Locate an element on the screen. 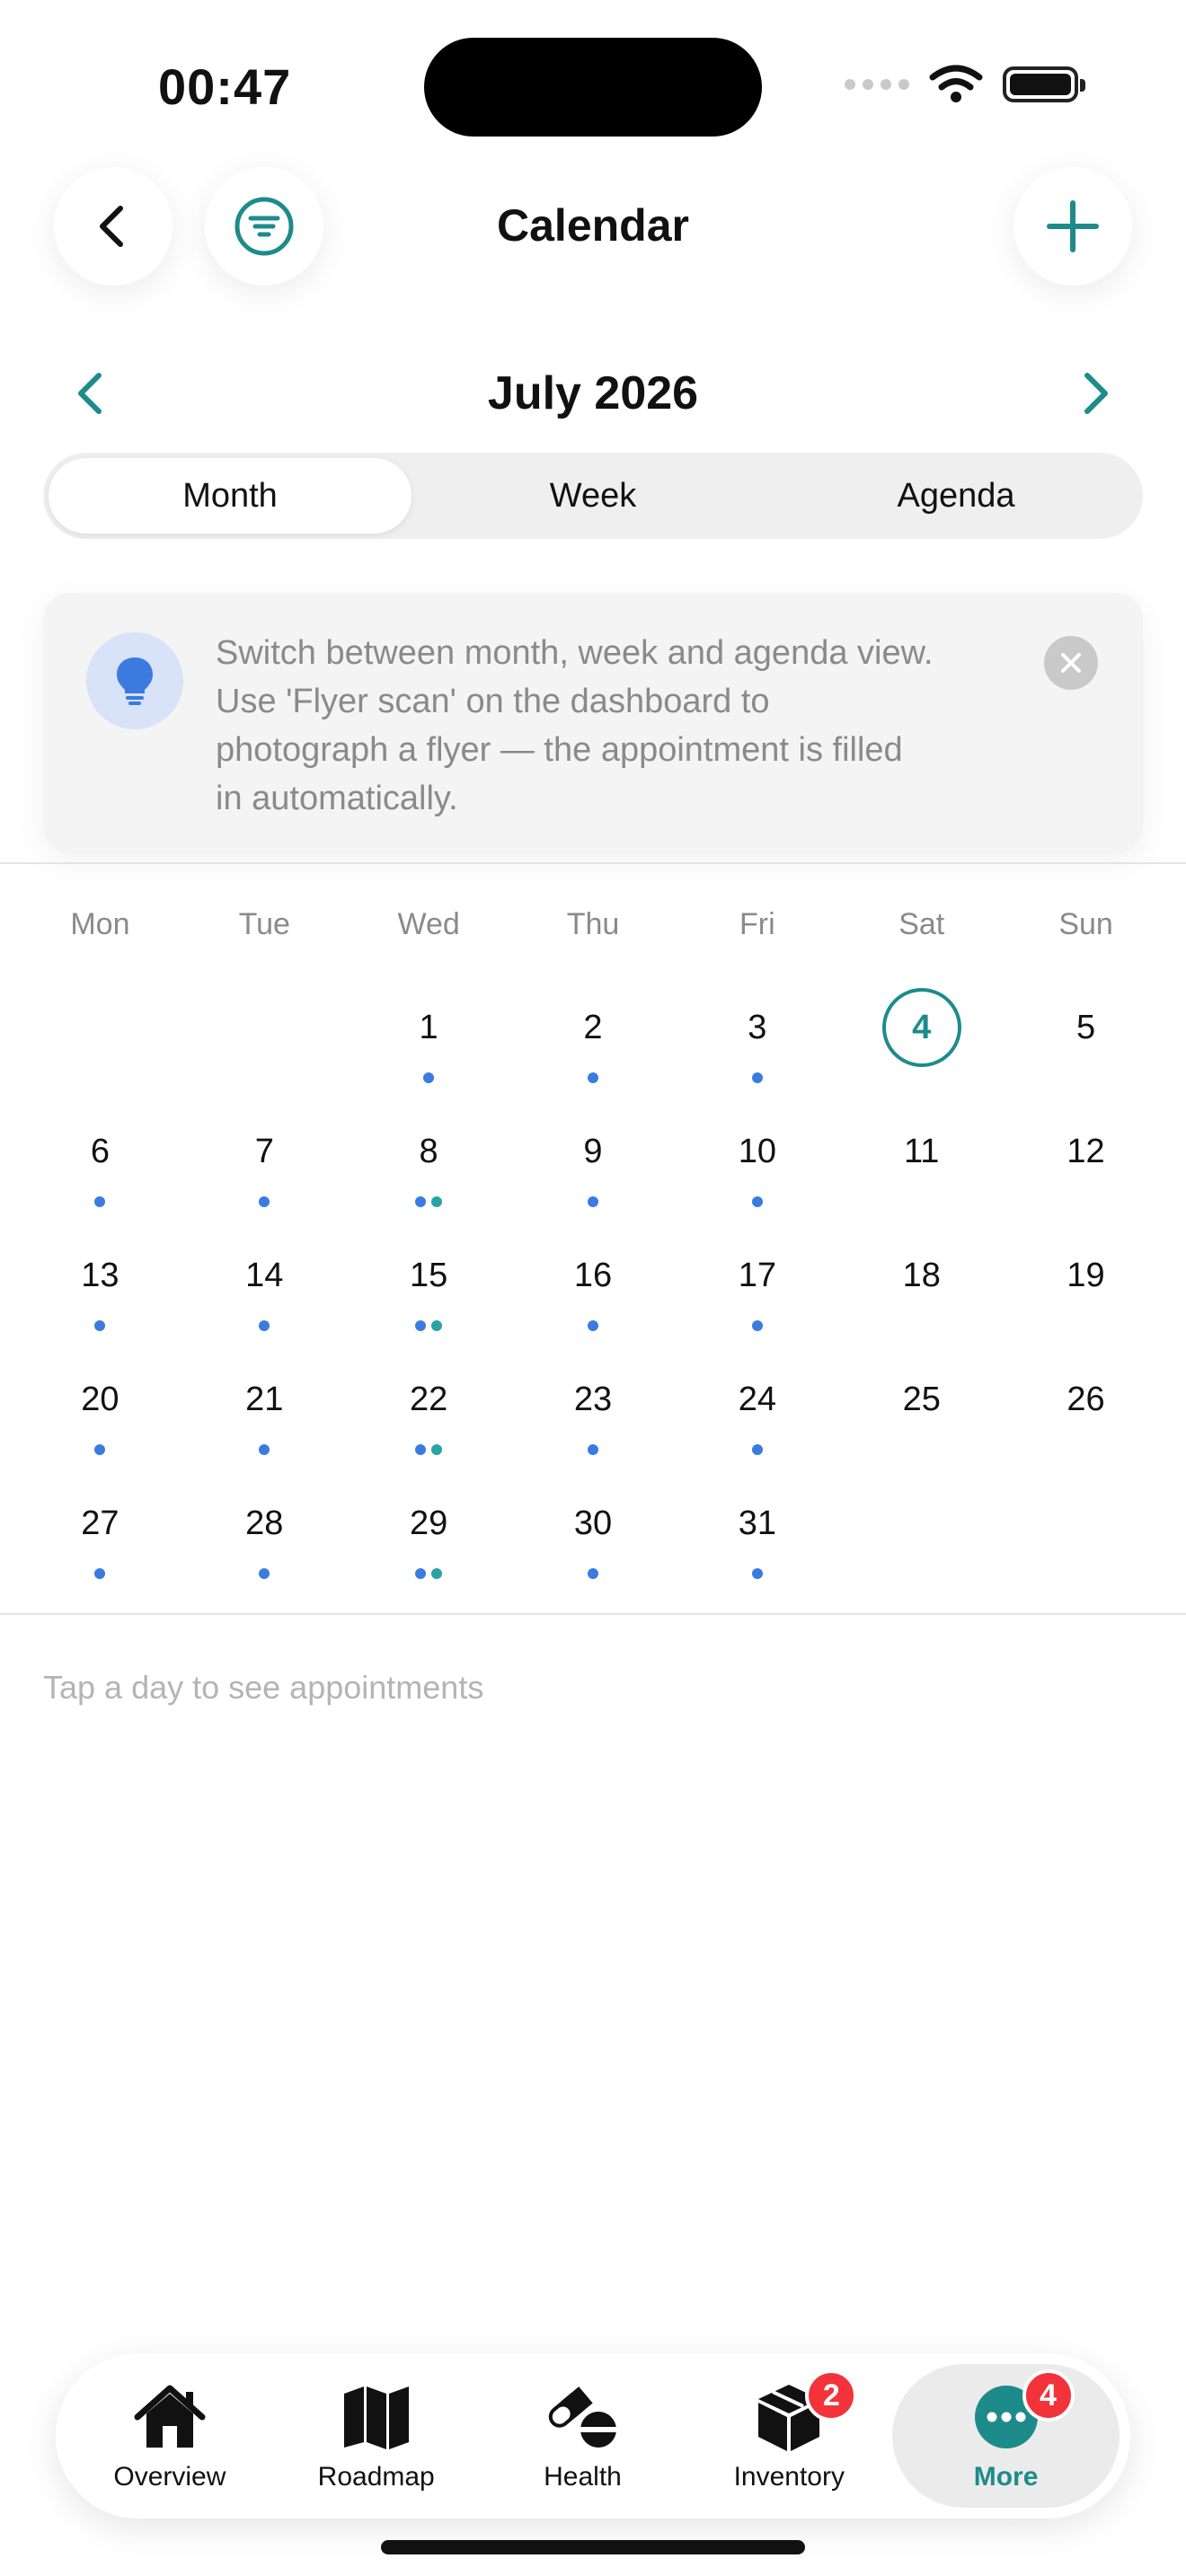 Image resolution: width=1186 pixels, height=2576 pixels. weekday-label: Sun is located at coordinates (1085, 924).